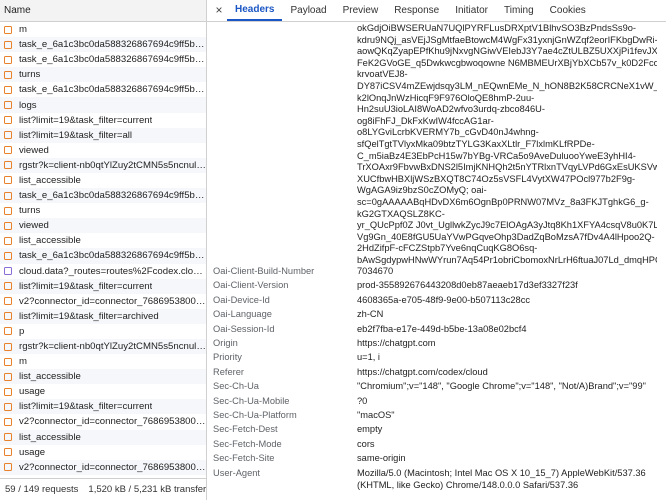  Describe the element at coordinates (241, 299) in the screenshot. I see `header-name: Oai-Device-Id` at that location.